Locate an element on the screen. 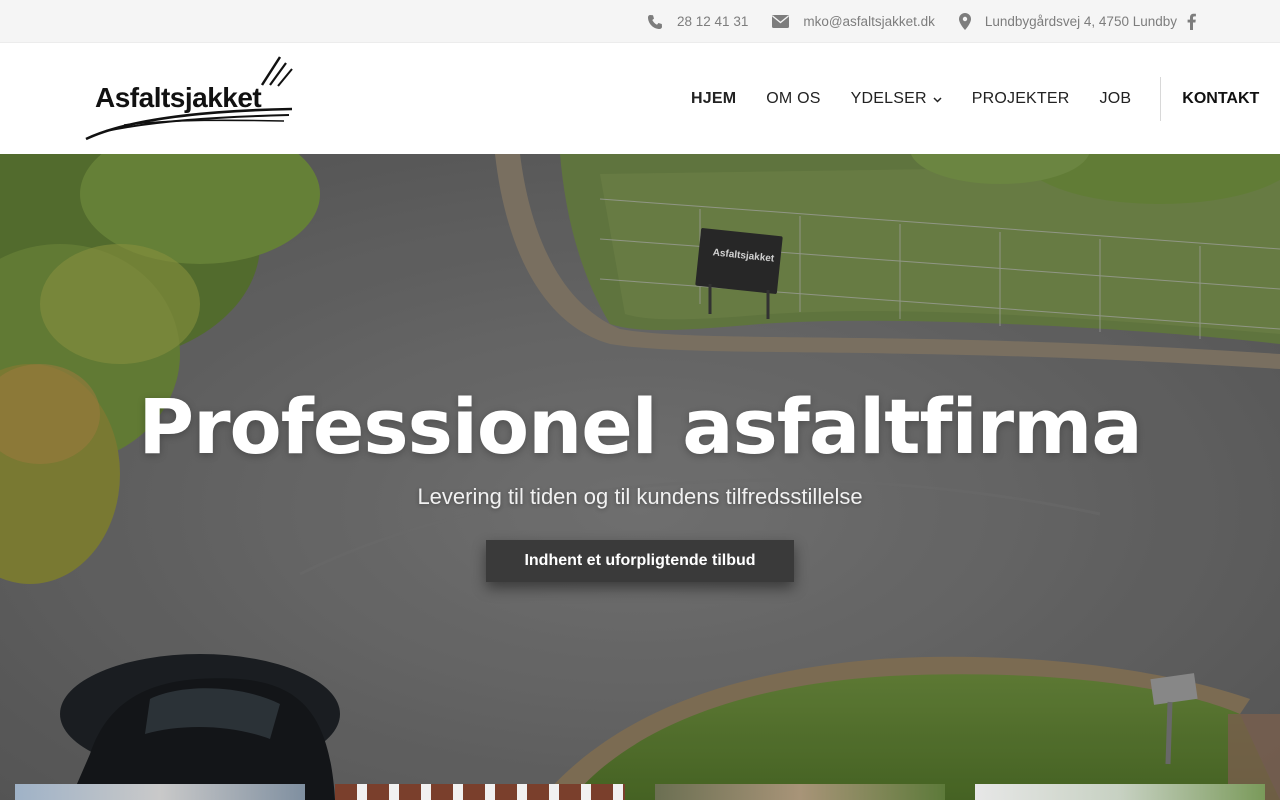 The image size is (1280, 800). phone-number: 28 12 41 31 is located at coordinates (713, 21).